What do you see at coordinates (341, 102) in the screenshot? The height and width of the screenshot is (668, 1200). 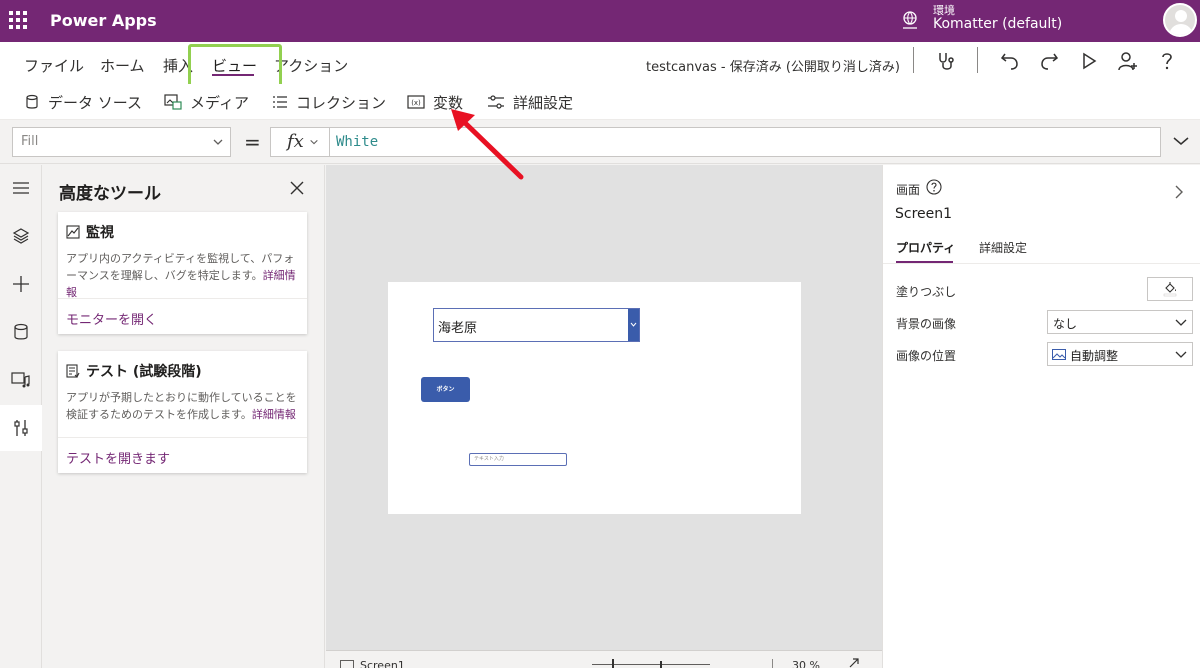 I see `ribbon-label: コレクション` at bounding box center [341, 102].